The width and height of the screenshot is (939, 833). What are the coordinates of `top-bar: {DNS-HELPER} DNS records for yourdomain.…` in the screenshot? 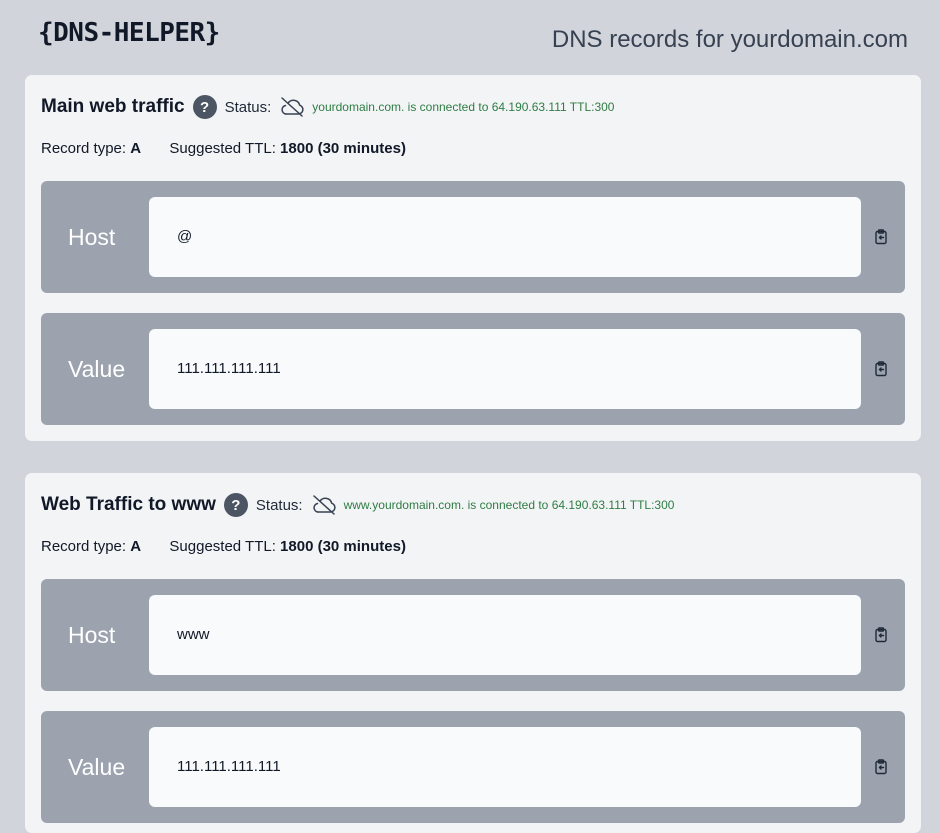 It's located at (469, 37).